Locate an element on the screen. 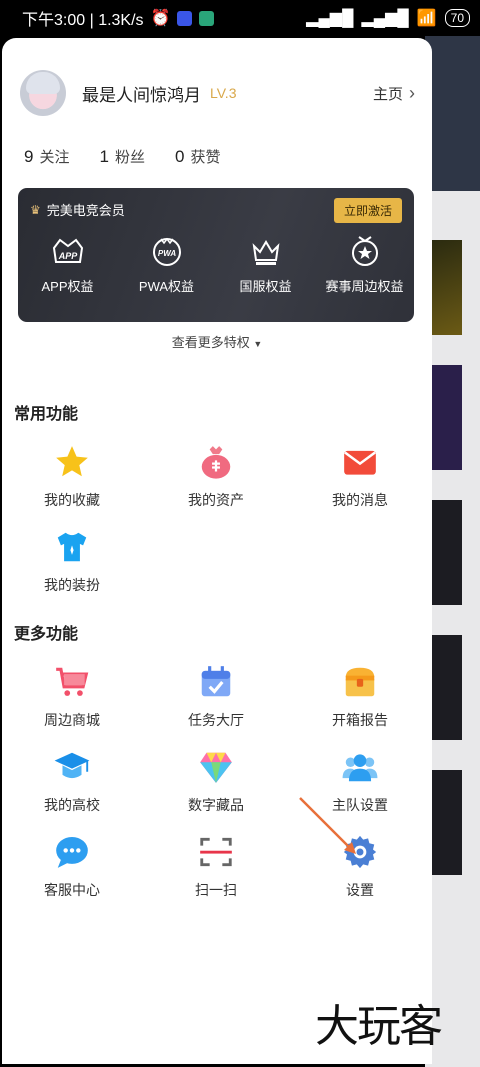 The width and height of the screenshot is (480, 1067). watermark: 大玩客 is located at coordinates (379, 1026).